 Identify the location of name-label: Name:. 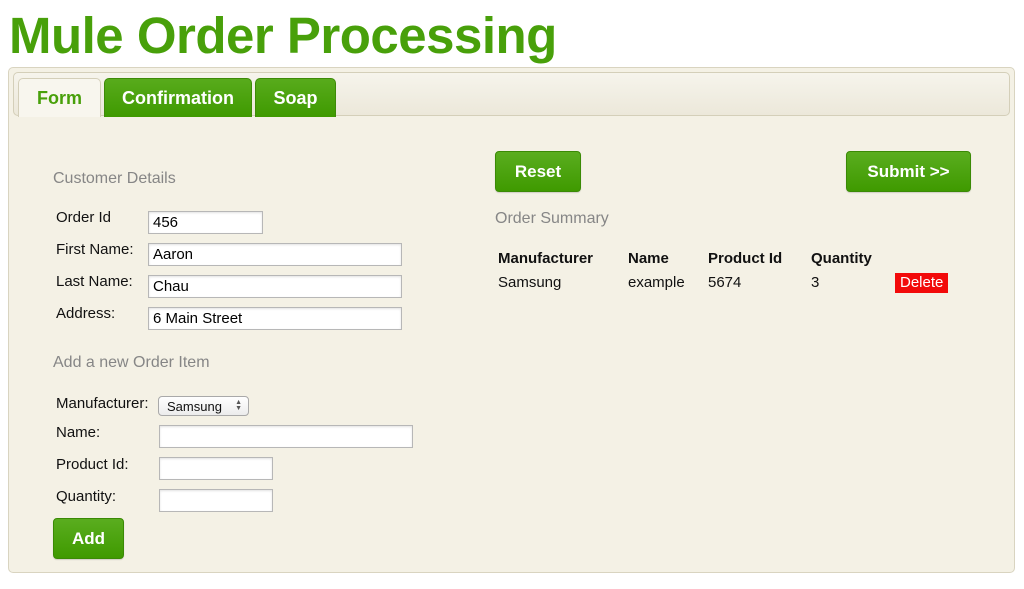
(78, 432).